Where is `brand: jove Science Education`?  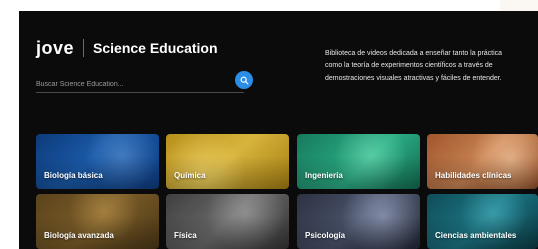
brand: jove Science Education is located at coordinates (127, 48).